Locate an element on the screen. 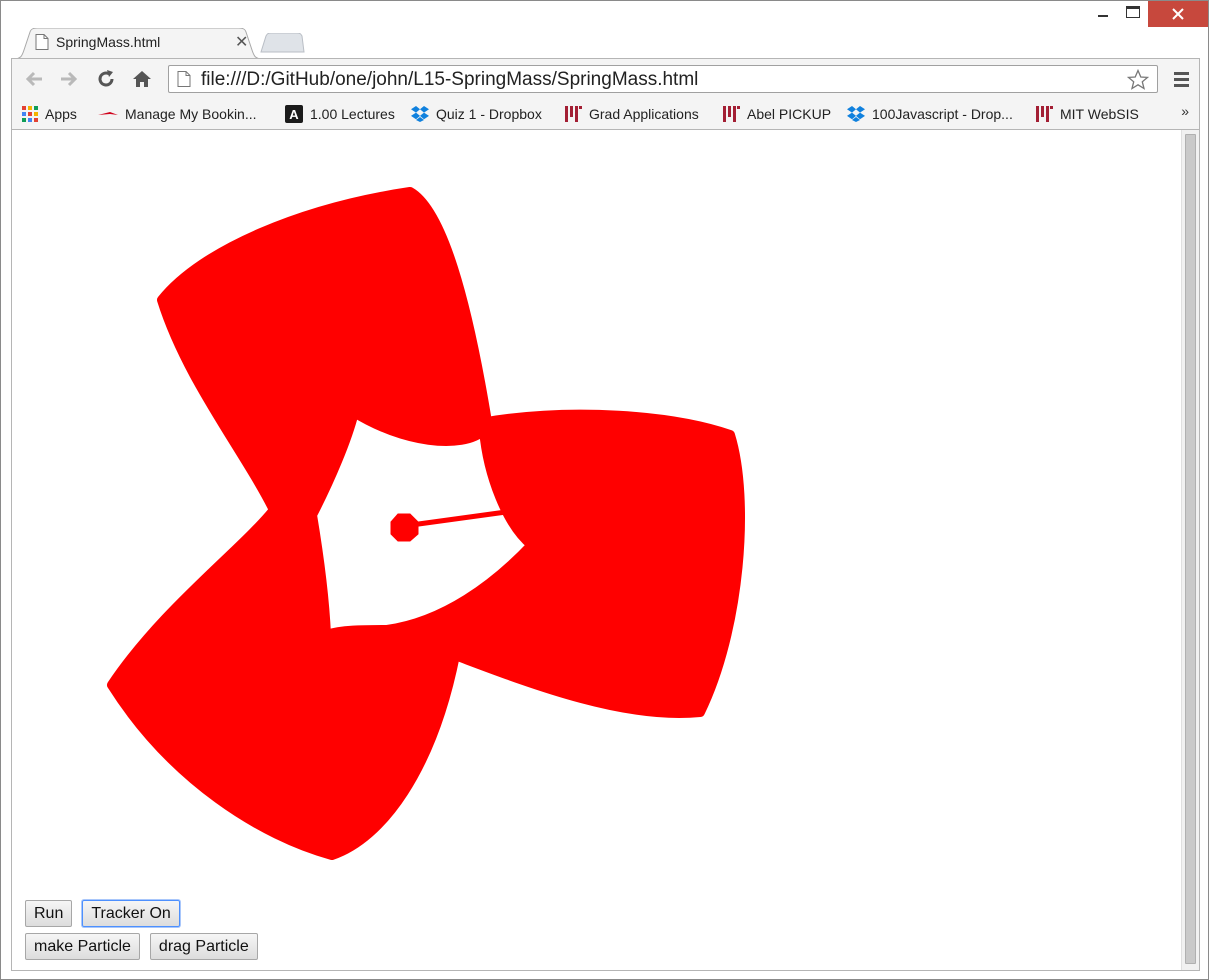 This screenshot has width=1209, height=980. bookmark-grad-applications: Grad Applications is located at coordinates (631, 114).